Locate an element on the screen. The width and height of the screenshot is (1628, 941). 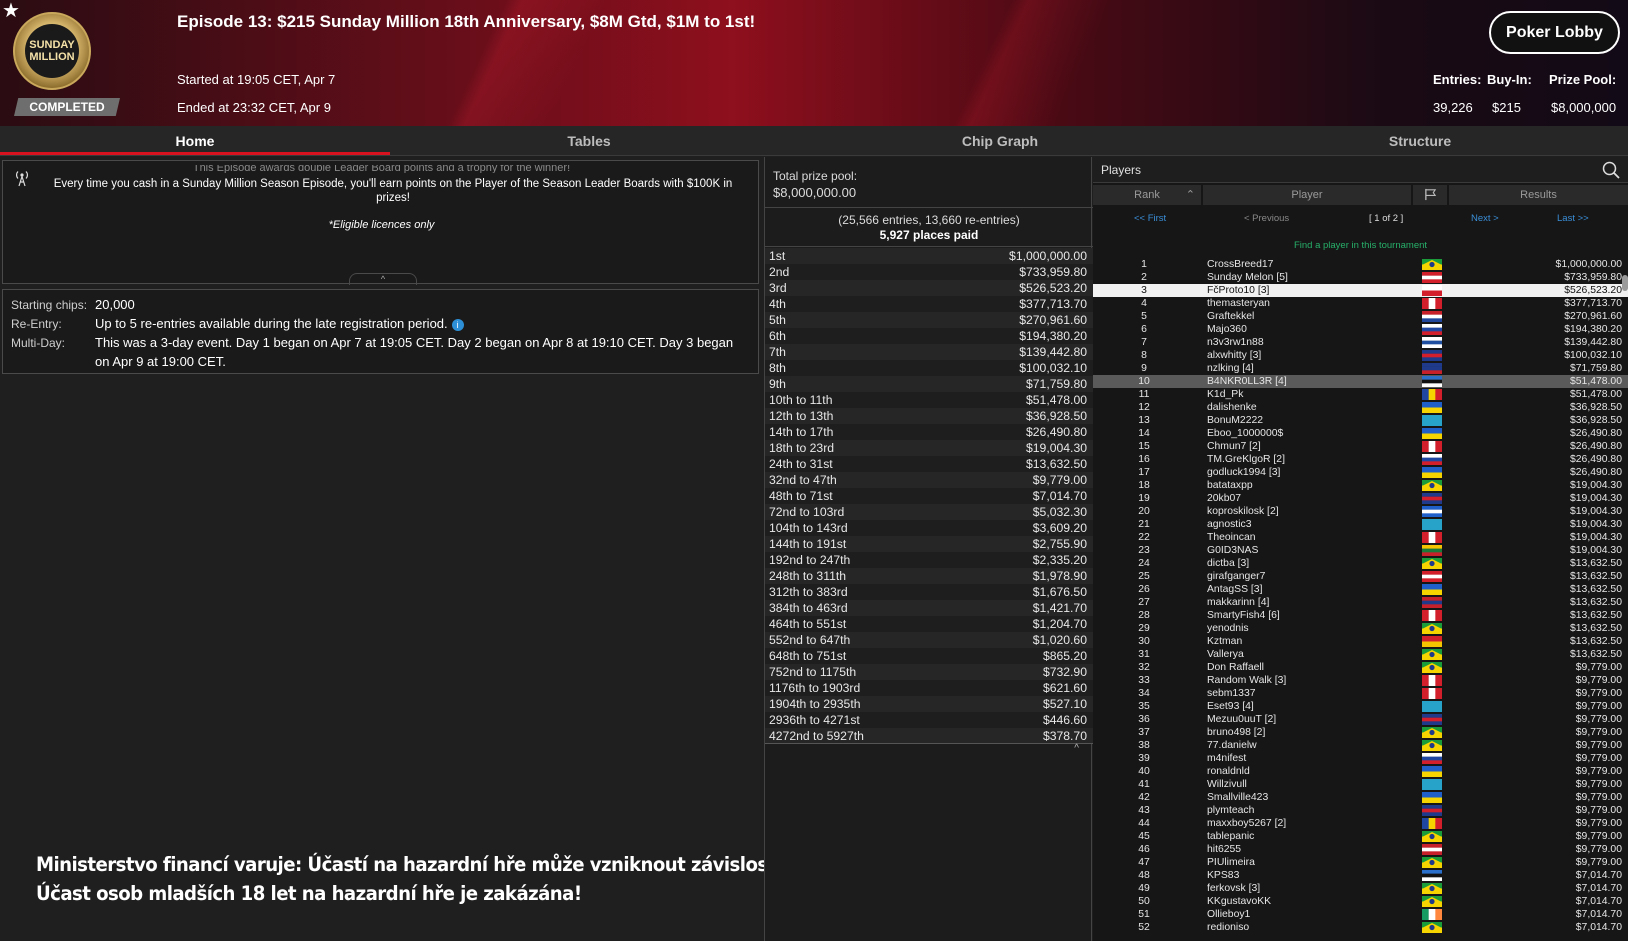
player-row: 8 alxwhitty [3] $100,032.10 is located at coordinates (1360, 355).